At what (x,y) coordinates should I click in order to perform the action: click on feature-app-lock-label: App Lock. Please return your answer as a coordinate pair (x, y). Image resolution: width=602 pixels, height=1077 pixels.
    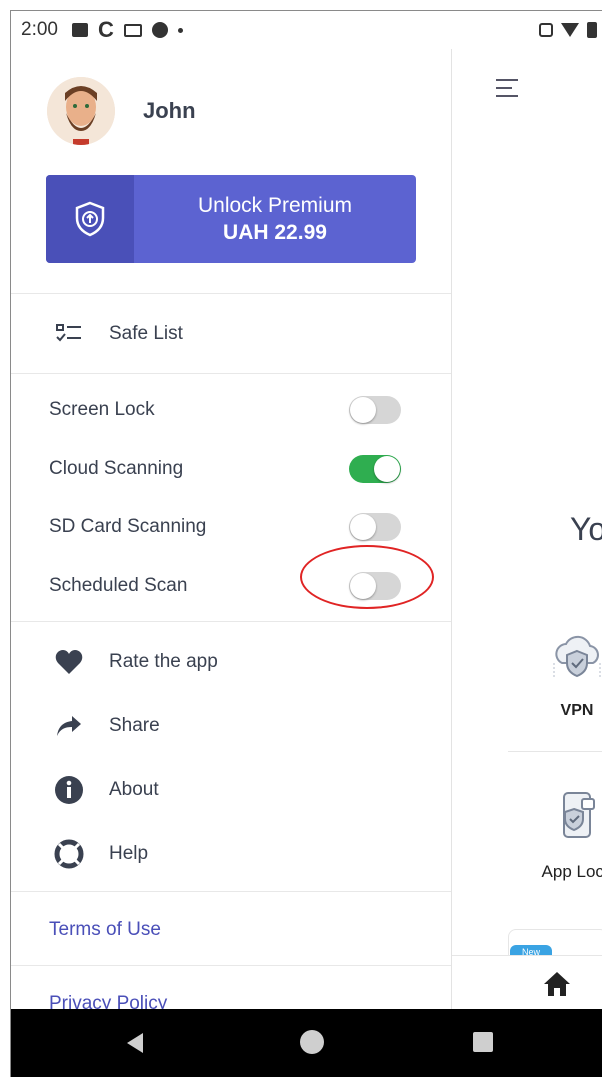
    Looking at the image, I should click on (571, 871).